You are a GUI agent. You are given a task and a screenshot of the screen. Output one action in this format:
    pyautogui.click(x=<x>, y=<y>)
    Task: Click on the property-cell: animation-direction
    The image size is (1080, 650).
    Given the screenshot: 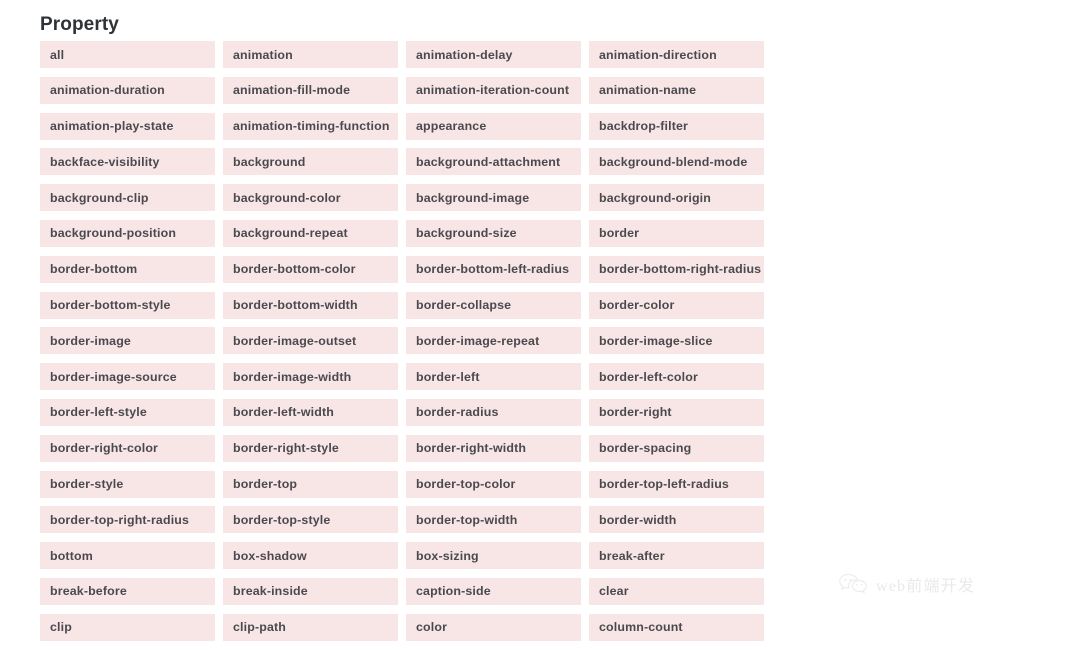 What is the action you would take?
    pyautogui.click(x=676, y=54)
    